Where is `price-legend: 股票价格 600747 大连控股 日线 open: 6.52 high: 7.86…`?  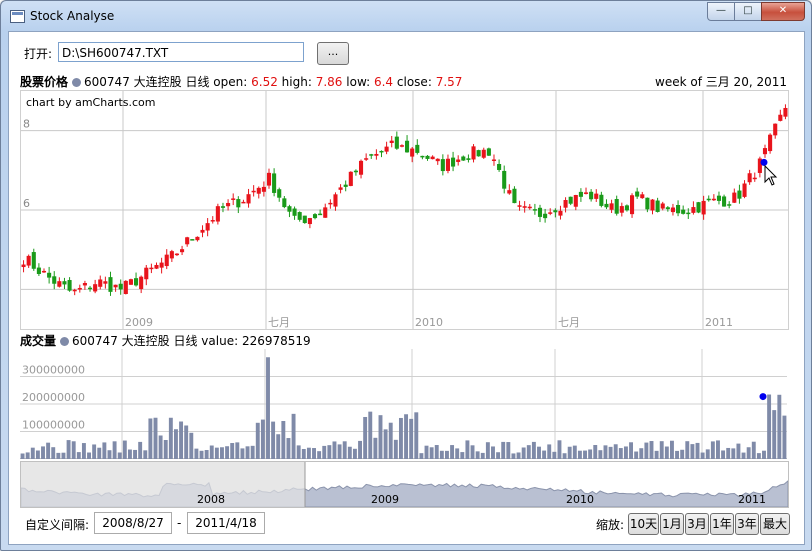 price-legend: 股票价格 600747 大连控股 日线 open: 6.52 high: 7.86… is located at coordinates (241, 81).